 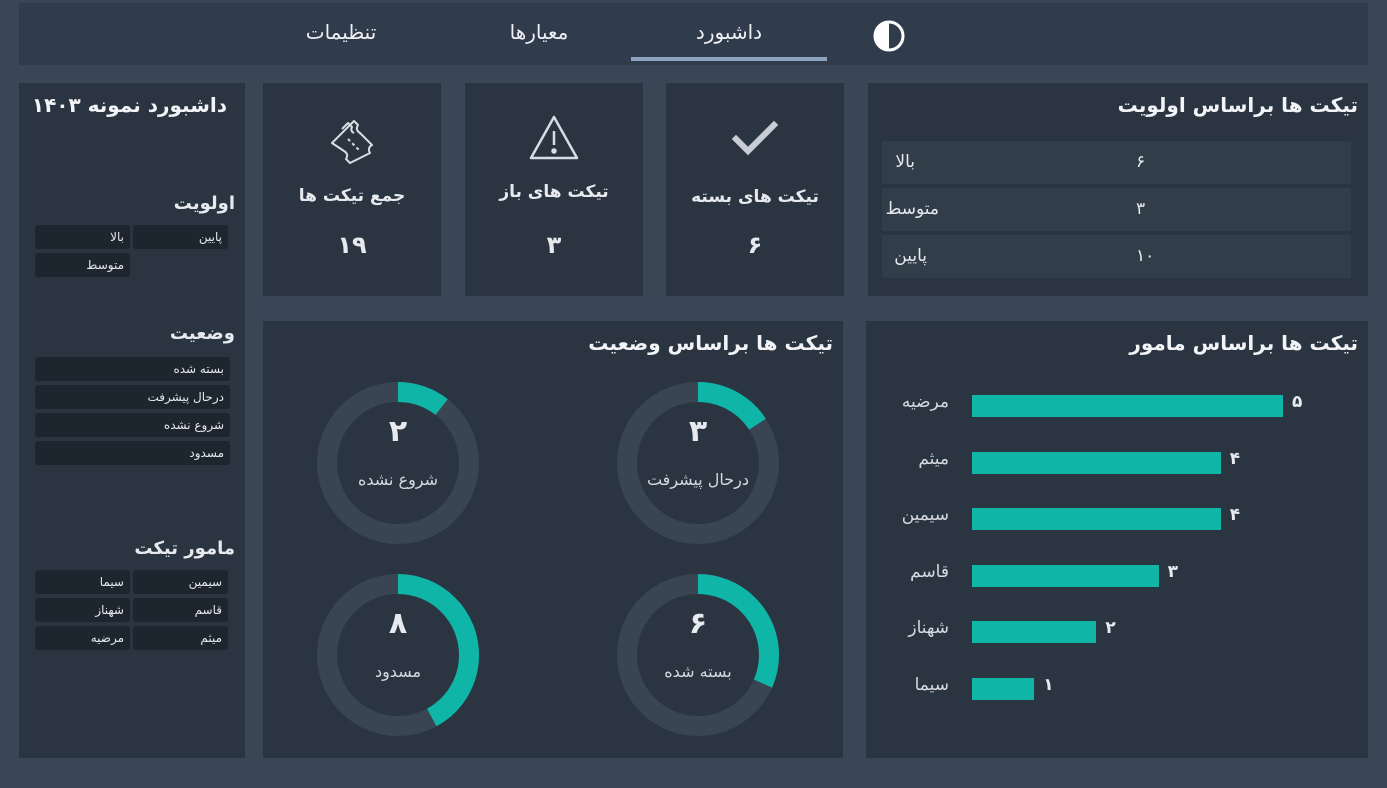 What do you see at coordinates (698, 479) in the screenshot?
I see `donut-label: درحال پیشرفت` at bounding box center [698, 479].